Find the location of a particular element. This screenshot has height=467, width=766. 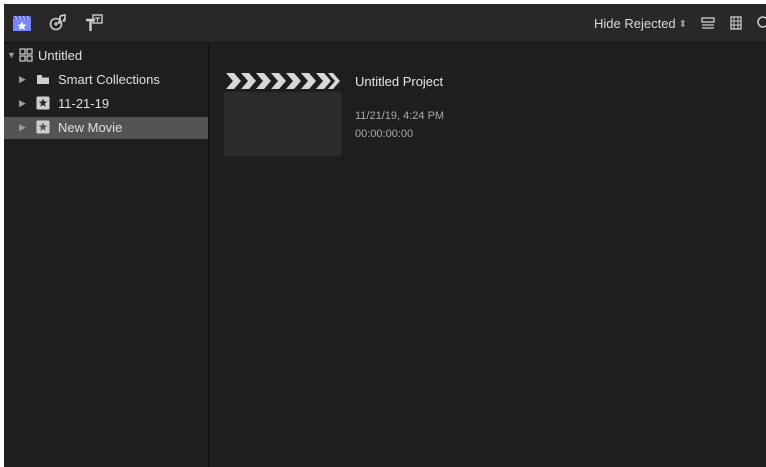

thumbnail-frame is located at coordinates (283, 124).